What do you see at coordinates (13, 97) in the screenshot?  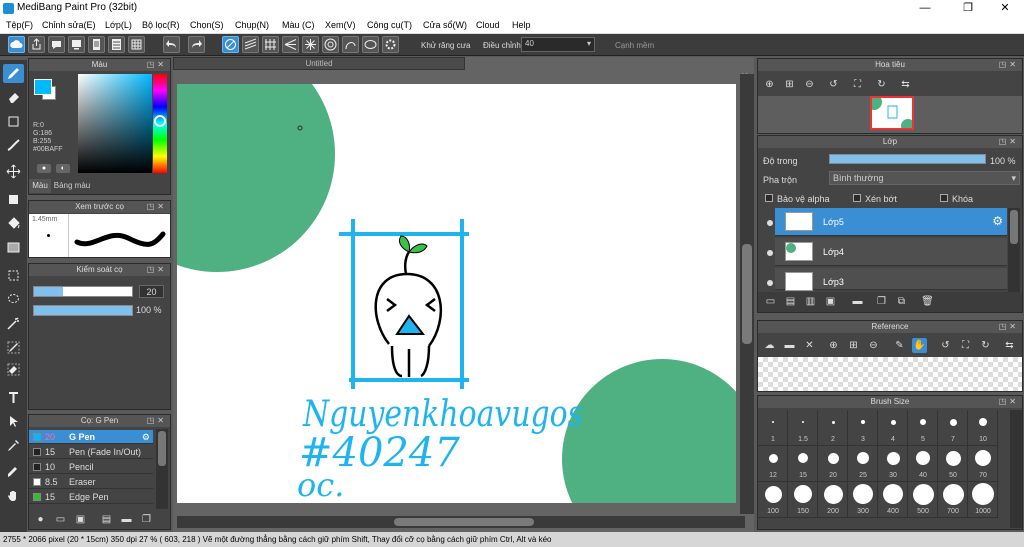 I see `eraser-tool` at bounding box center [13, 97].